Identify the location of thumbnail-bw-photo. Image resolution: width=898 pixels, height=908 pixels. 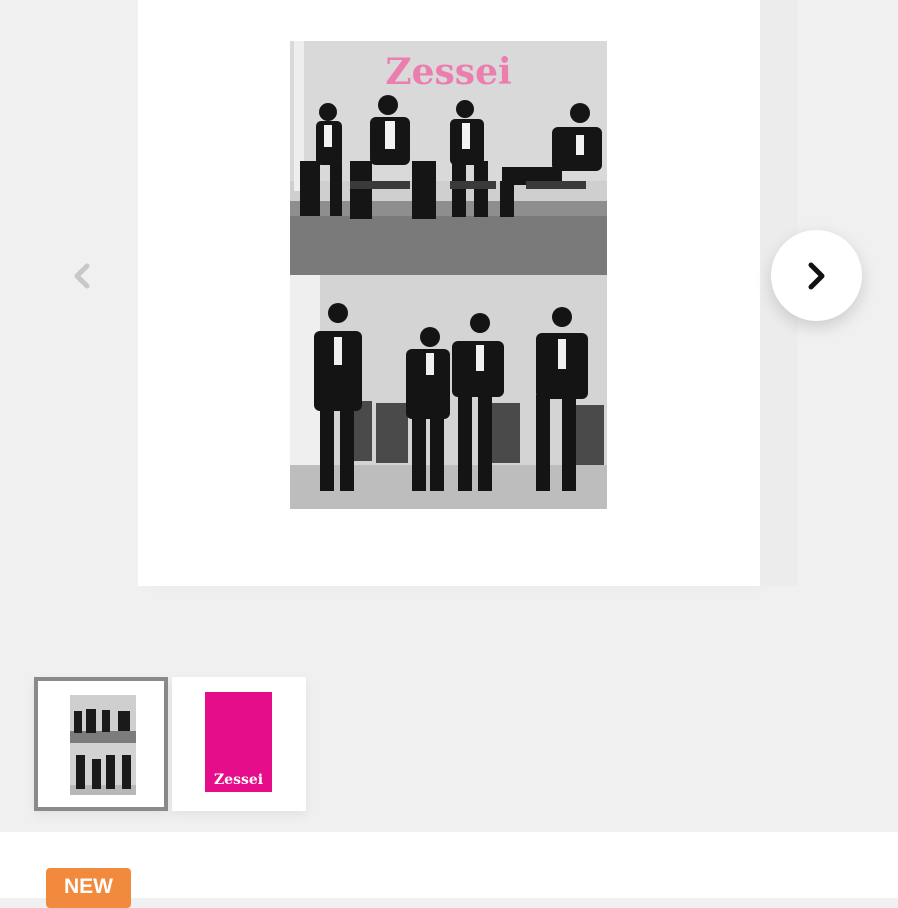
(103, 745).